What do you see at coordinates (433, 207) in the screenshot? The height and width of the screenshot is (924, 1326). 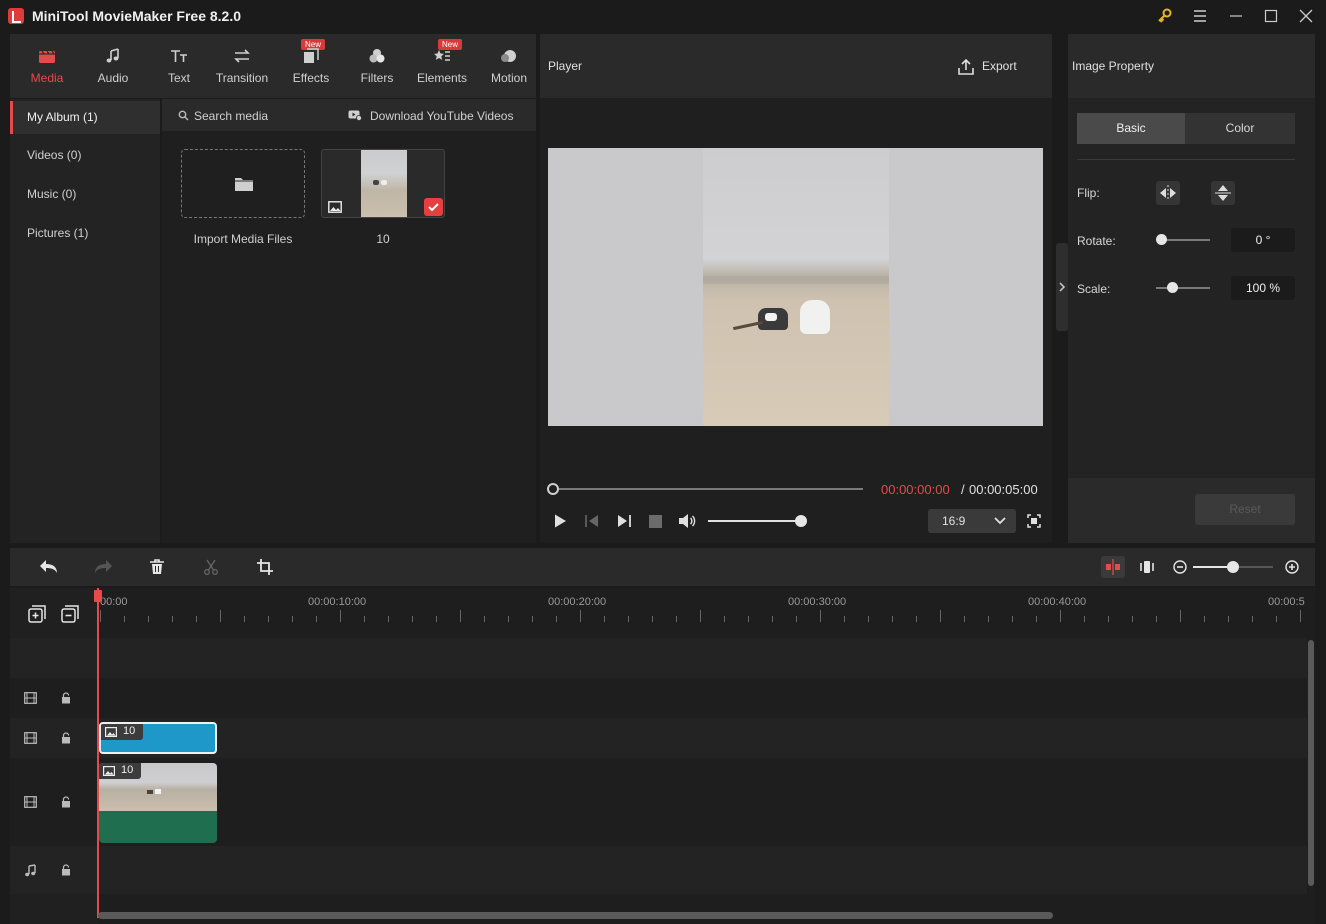 I see `selected-check-icon` at bounding box center [433, 207].